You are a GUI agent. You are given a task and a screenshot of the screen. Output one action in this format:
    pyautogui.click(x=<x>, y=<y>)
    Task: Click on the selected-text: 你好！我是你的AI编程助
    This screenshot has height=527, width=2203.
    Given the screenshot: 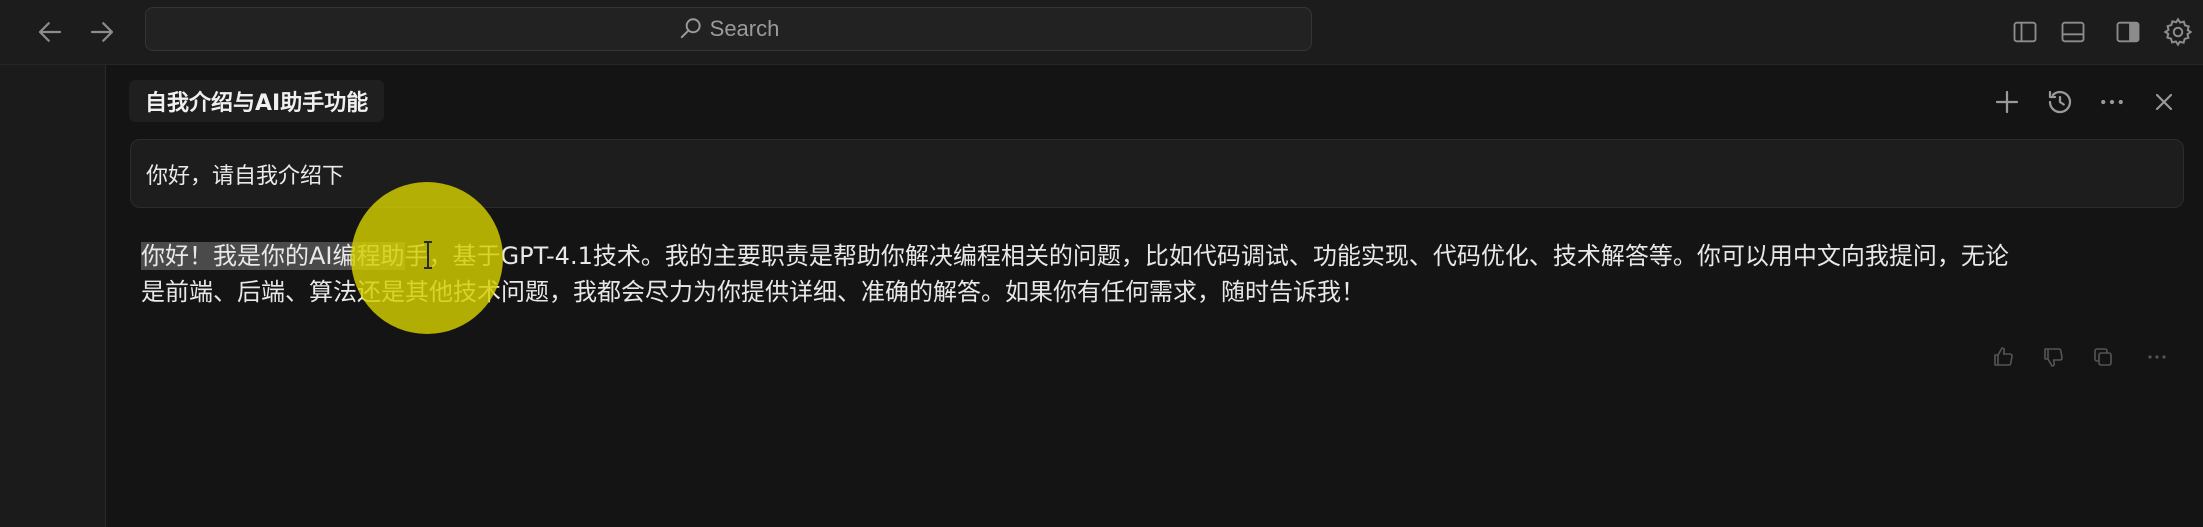 What is the action you would take?
    pyautogui.click(x=273, y=256)
    